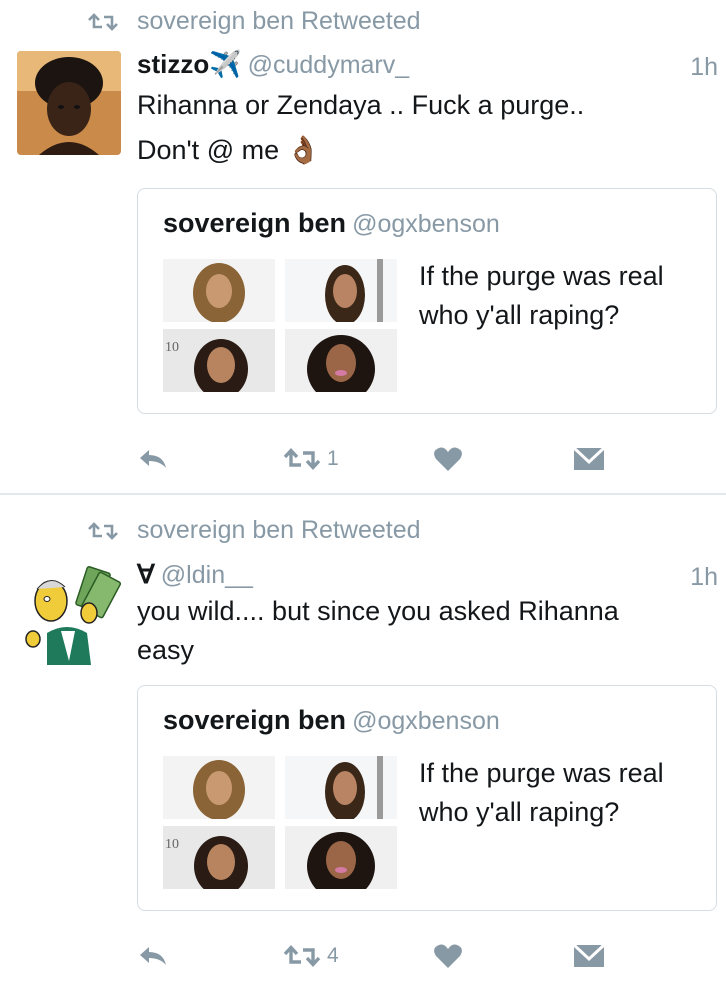 The height and width of the screenshot is (984, 726). Describe the element at coordinates (427, 66) in the screenshot. I see `author-row: stizzo✈️ @cuddymarv_` at that location.